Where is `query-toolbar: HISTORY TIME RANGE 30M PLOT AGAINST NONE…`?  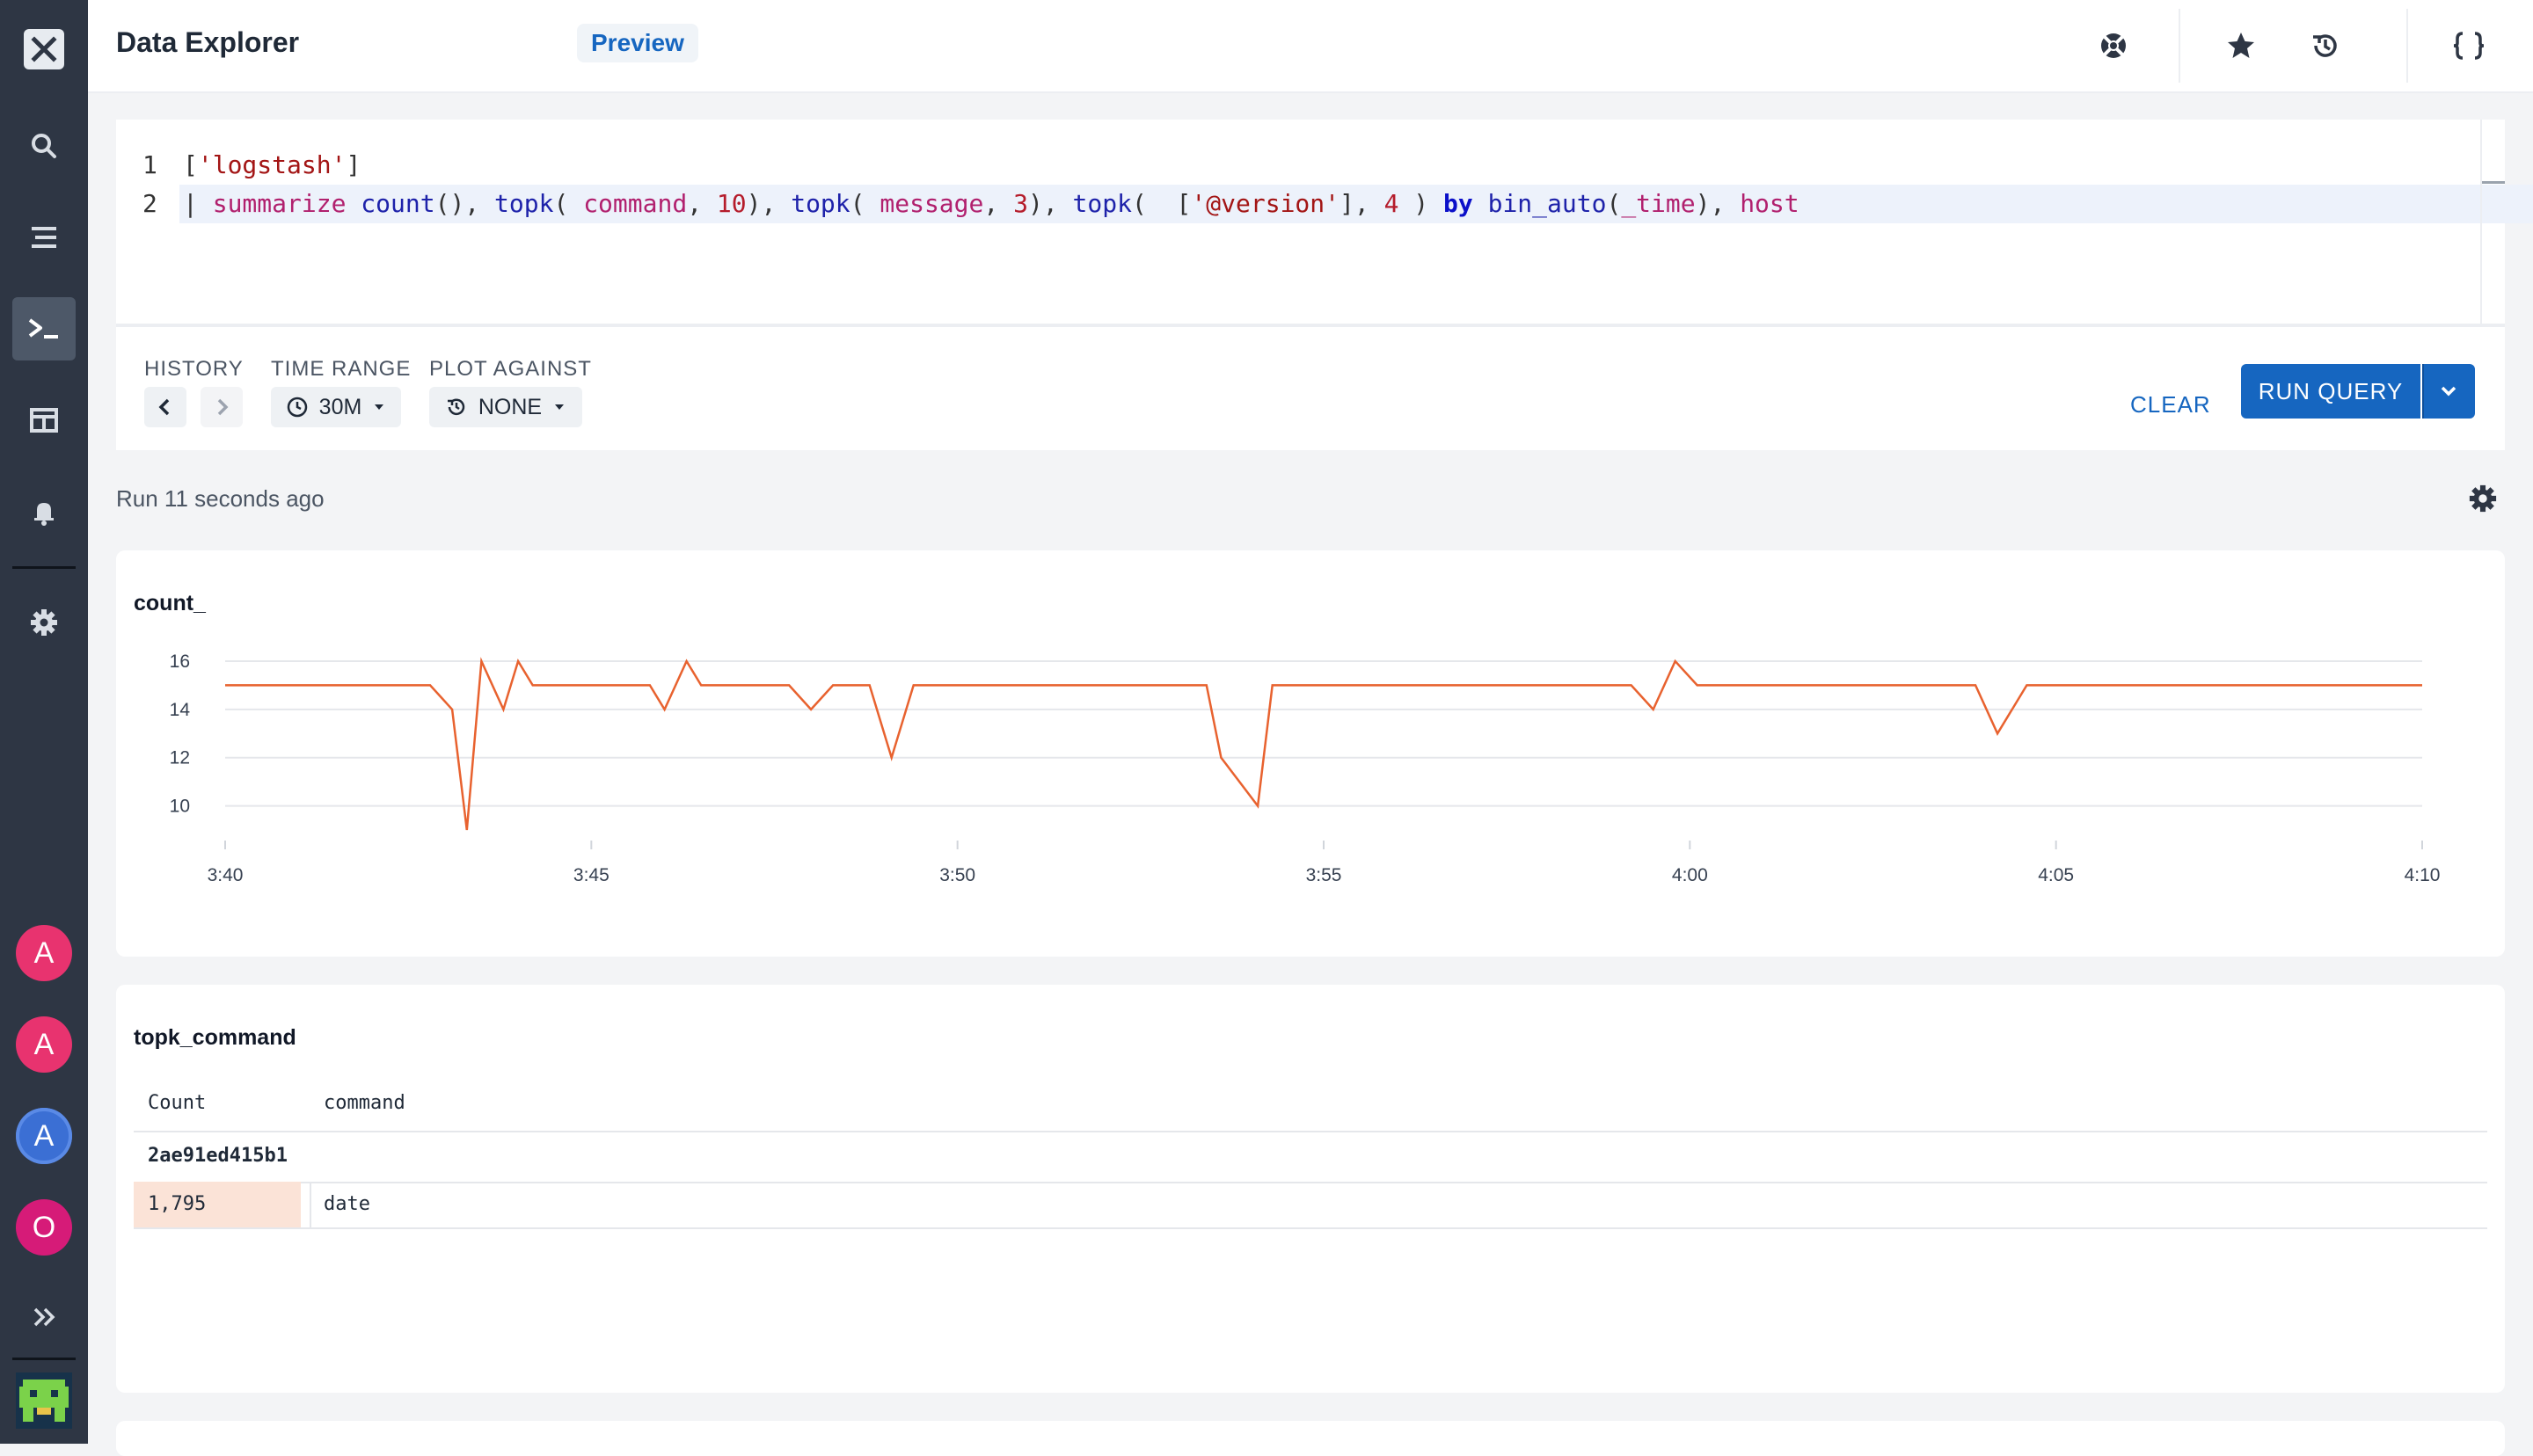
query-toolbar: HISTORY TIME RANGE 30M PLOT AGAINST NONE… is located at coordinates (1311, 388).